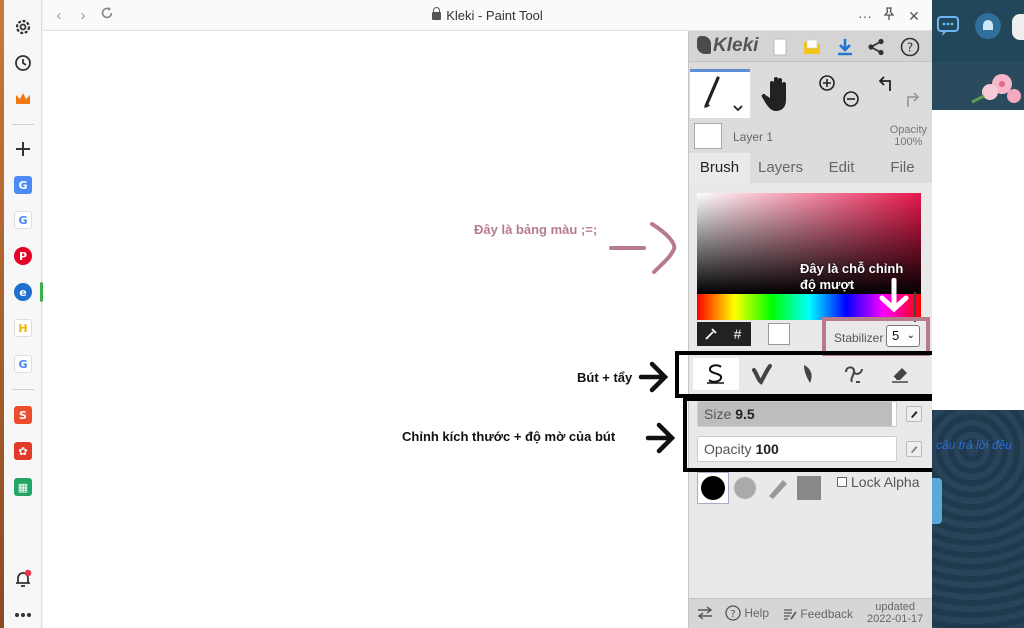 This screenshot has width=1024, height=628. I want to click on help-link: ? Help, so click(747, 613).